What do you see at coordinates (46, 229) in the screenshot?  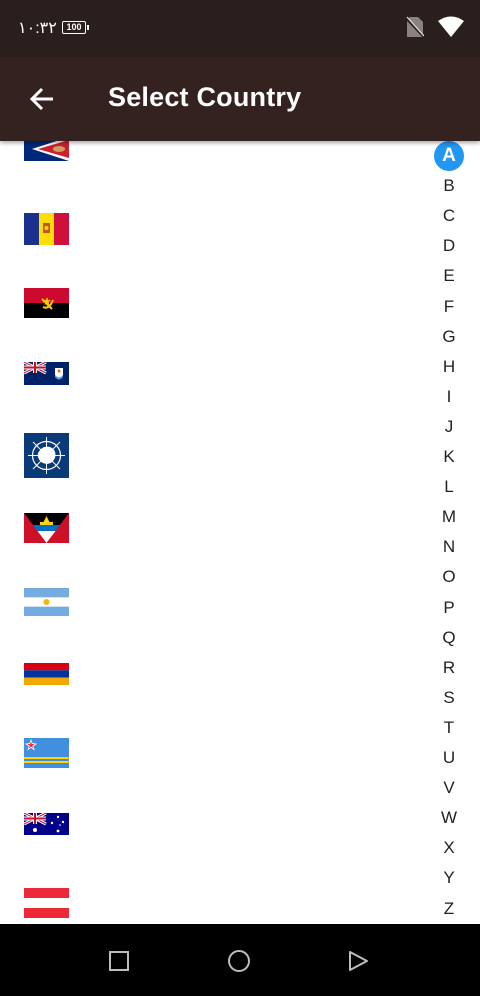 I see `flag-andorra-icon` at bounding box center [46, 229].